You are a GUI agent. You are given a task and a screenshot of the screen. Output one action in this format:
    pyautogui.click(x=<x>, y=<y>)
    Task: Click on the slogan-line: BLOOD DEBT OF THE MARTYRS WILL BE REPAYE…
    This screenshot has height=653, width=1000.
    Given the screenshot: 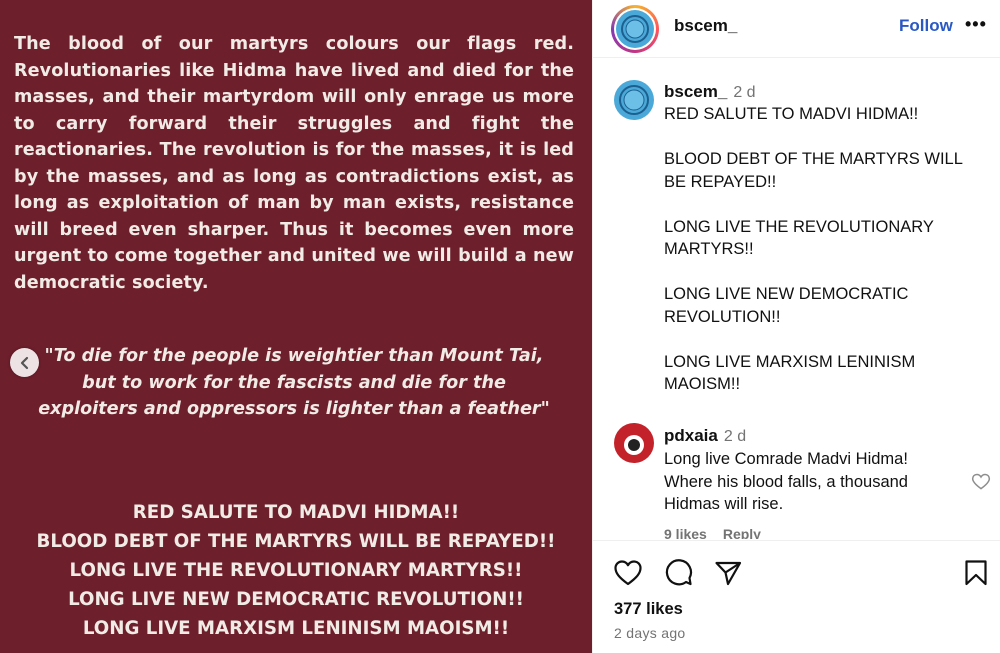 What is the action you would take?
    pyautogui.click(x=296, y=541)
    